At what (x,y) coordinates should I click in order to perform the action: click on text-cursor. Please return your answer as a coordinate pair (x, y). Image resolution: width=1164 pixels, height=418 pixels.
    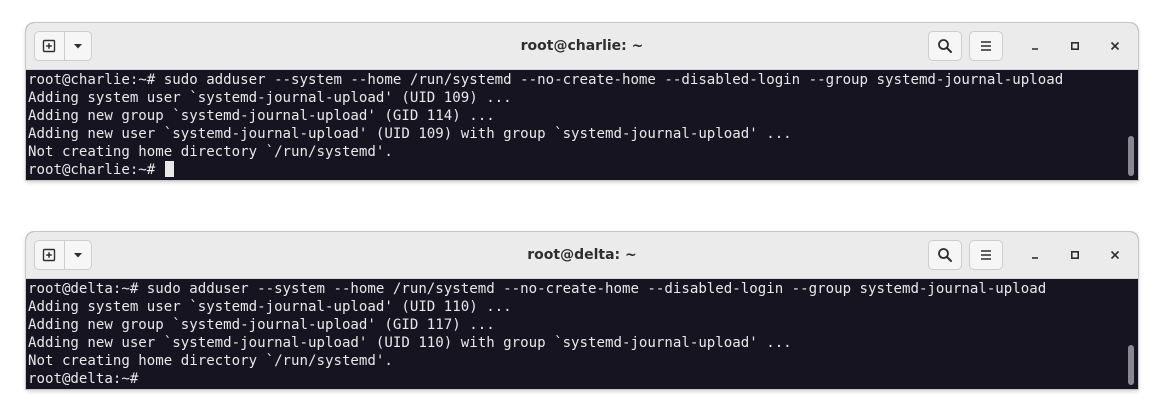
    Looking at the image, I should click on (169, 169).